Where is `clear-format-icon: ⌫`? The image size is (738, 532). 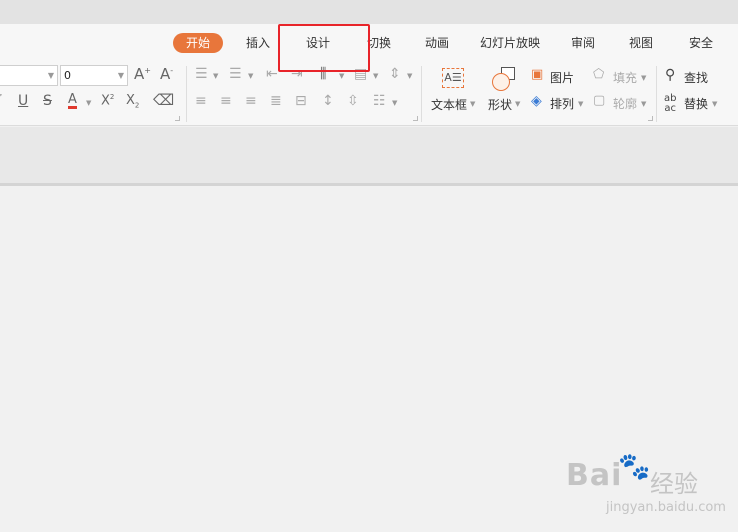 clear-format-icon: ⌫ is located at coordinates (163, 100).